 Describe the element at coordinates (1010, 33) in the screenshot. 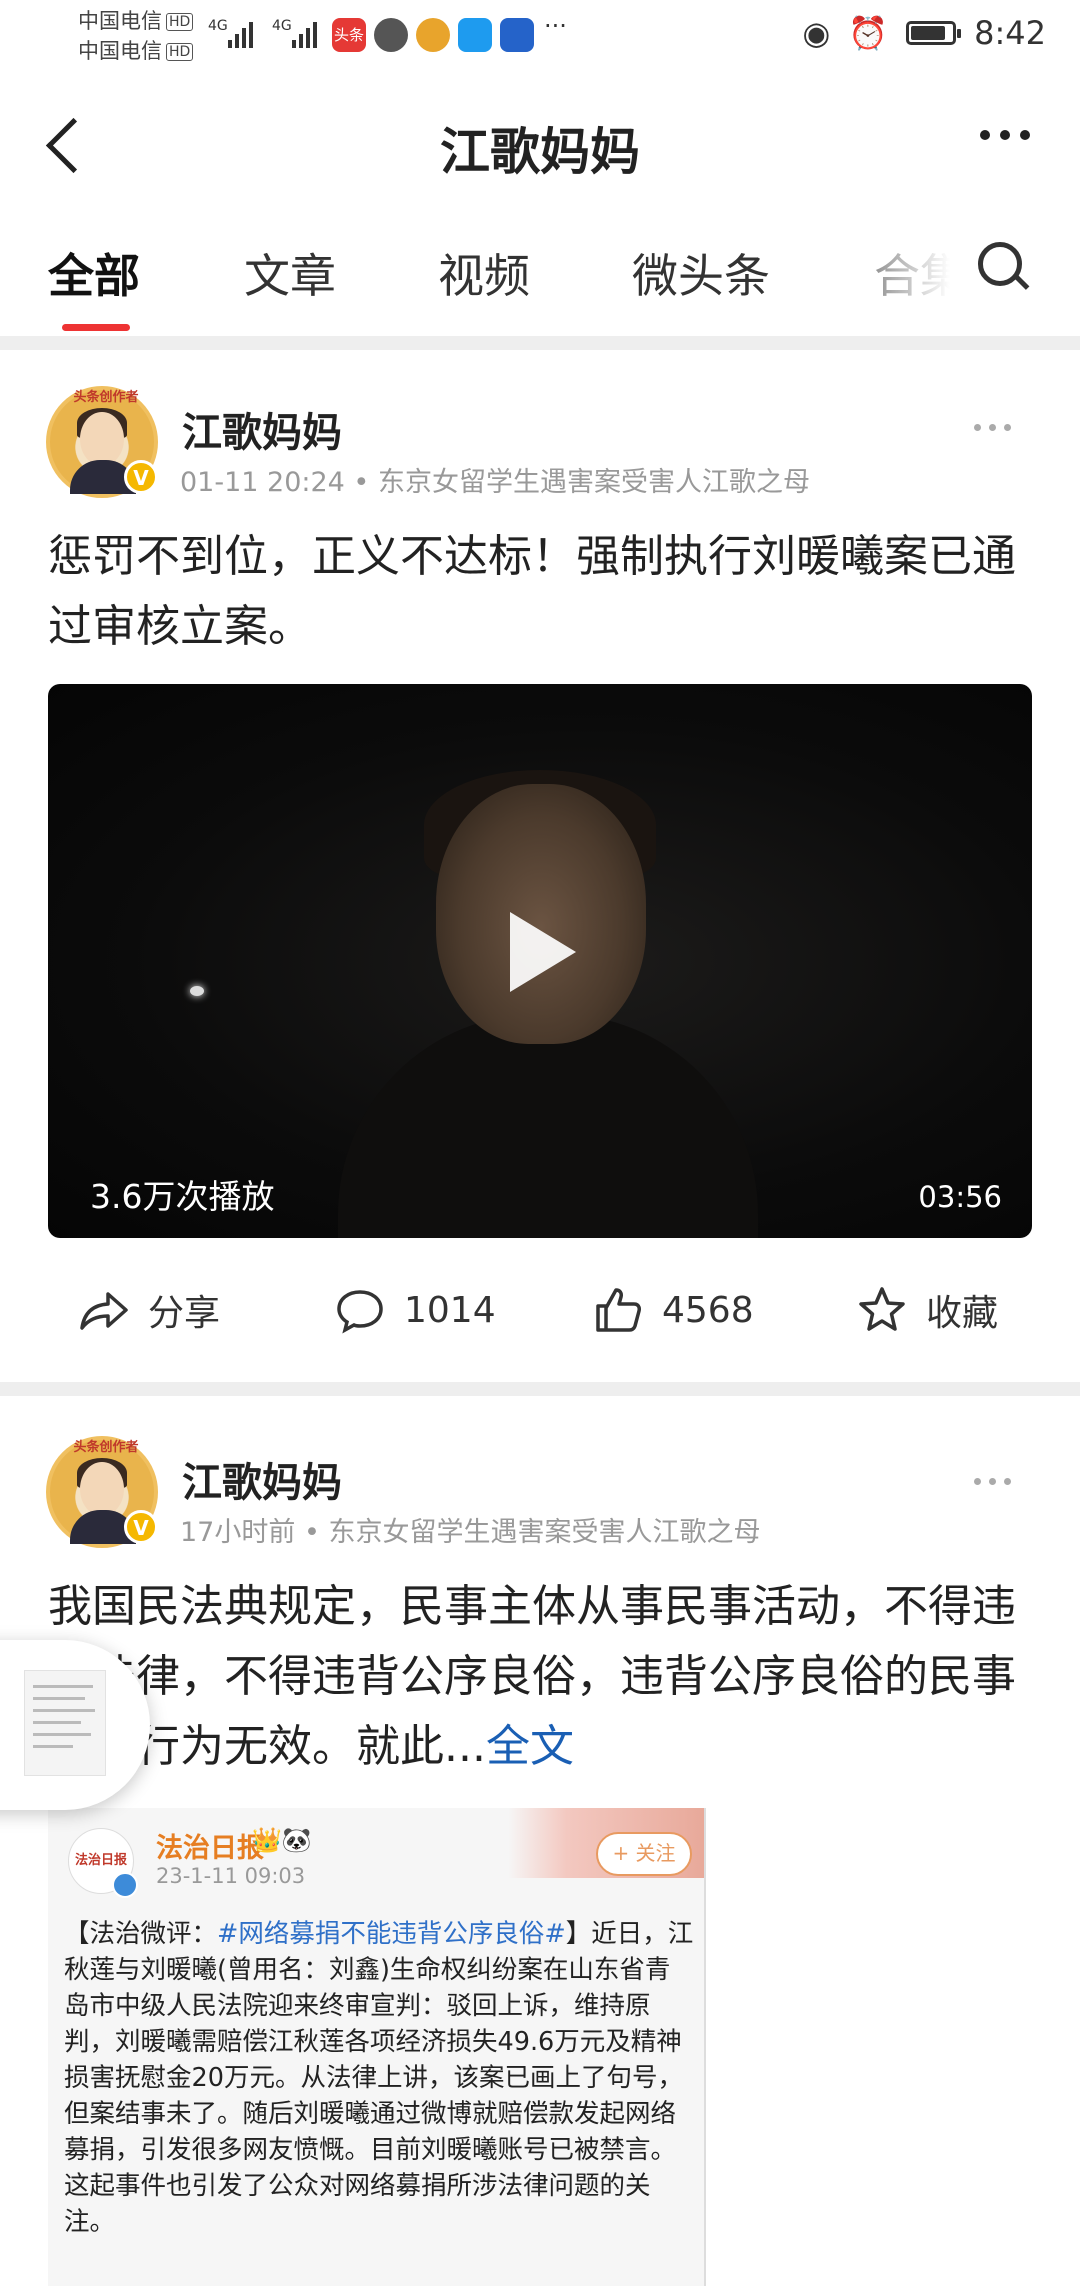

I see `clock-time: 8:42` at that location.